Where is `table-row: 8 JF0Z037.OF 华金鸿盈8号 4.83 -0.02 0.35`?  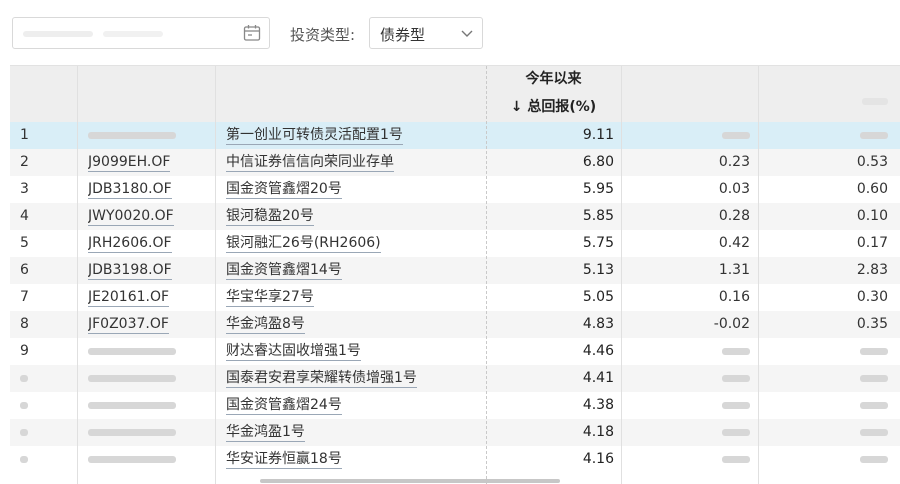 table-row: 8 JF0Z037.OF 华金鸿盈8号 4.83 -0.02 0.35 is located at coordinates (455, 324).